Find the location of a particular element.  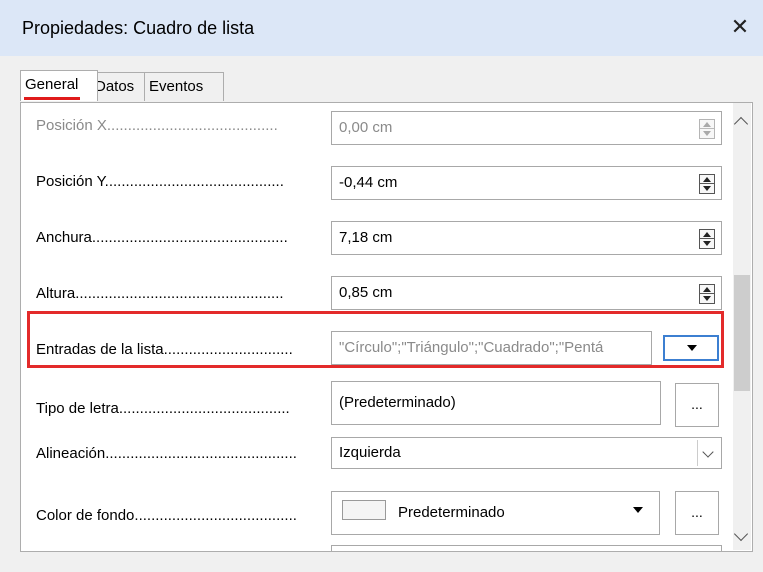

height-spinner is located at coordinates (707, 294).